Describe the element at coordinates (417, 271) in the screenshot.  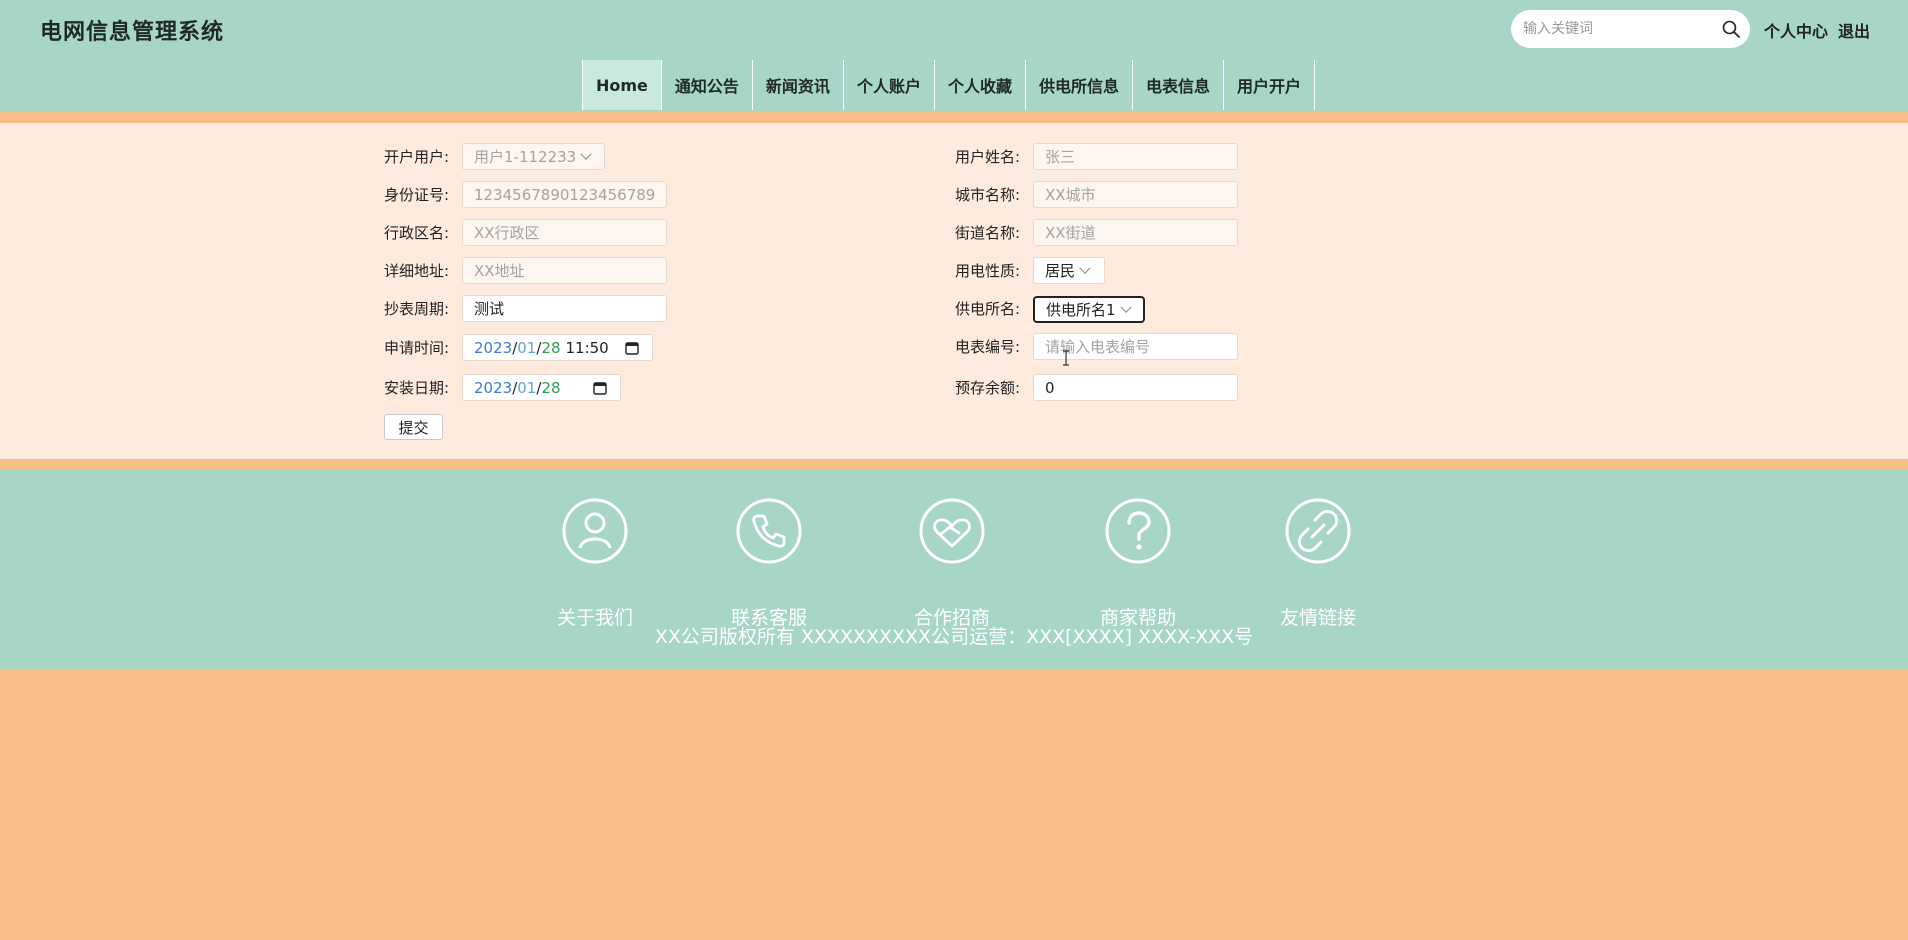
I see `address-label: 详细地址:` at that location.